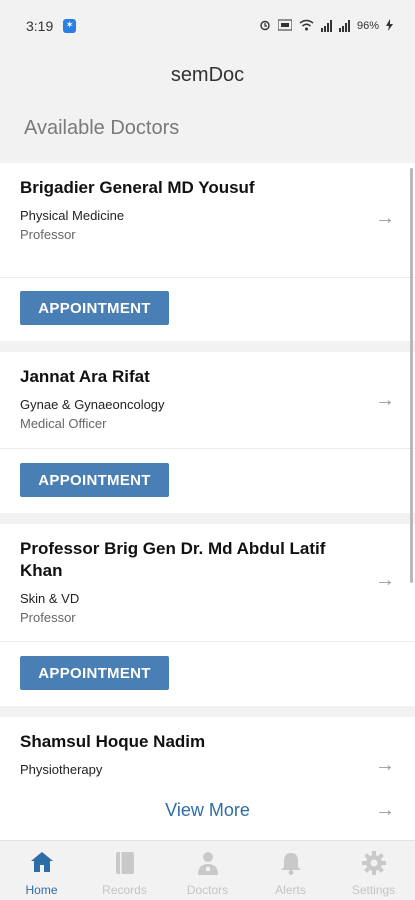 This screenshot has height=900, width=415. What do you see at coordinates (207, 748) in the screenshot?
I see `doctor-card-header: Shamsul Hoque Nadim Physiotherapy →` at bounding box center [207, 748].